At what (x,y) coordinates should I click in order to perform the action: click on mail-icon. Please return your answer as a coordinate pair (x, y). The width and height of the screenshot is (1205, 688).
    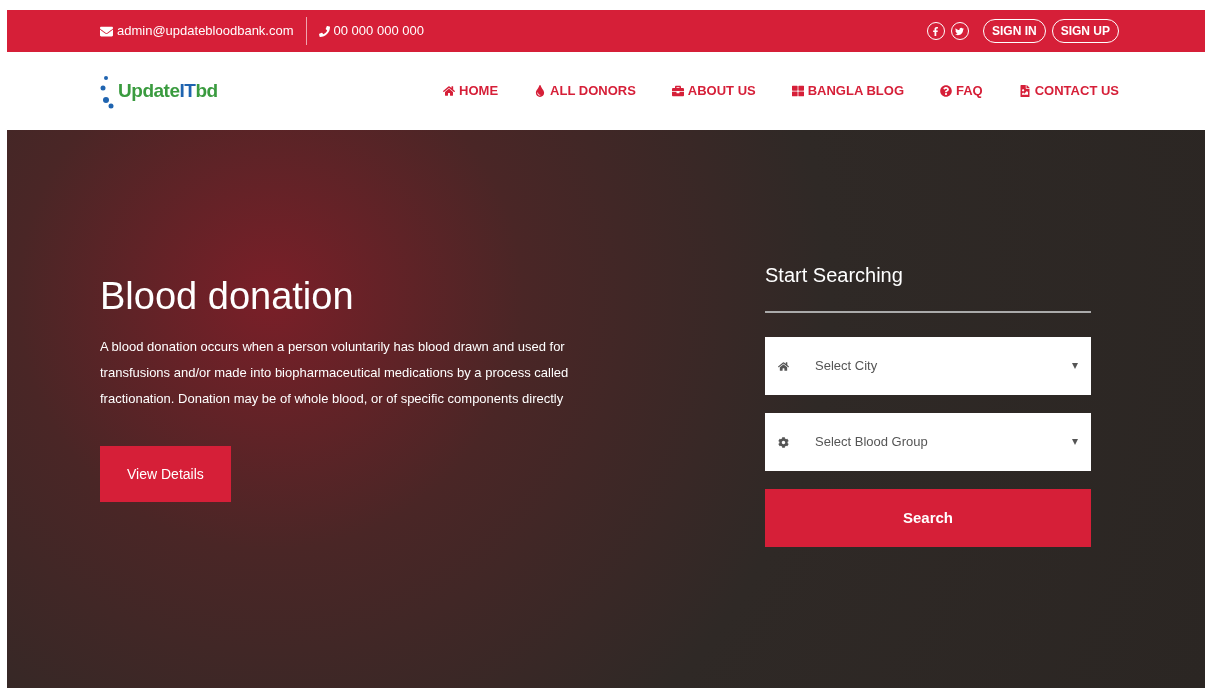
    Looking at the image, I should click on (106, 31).